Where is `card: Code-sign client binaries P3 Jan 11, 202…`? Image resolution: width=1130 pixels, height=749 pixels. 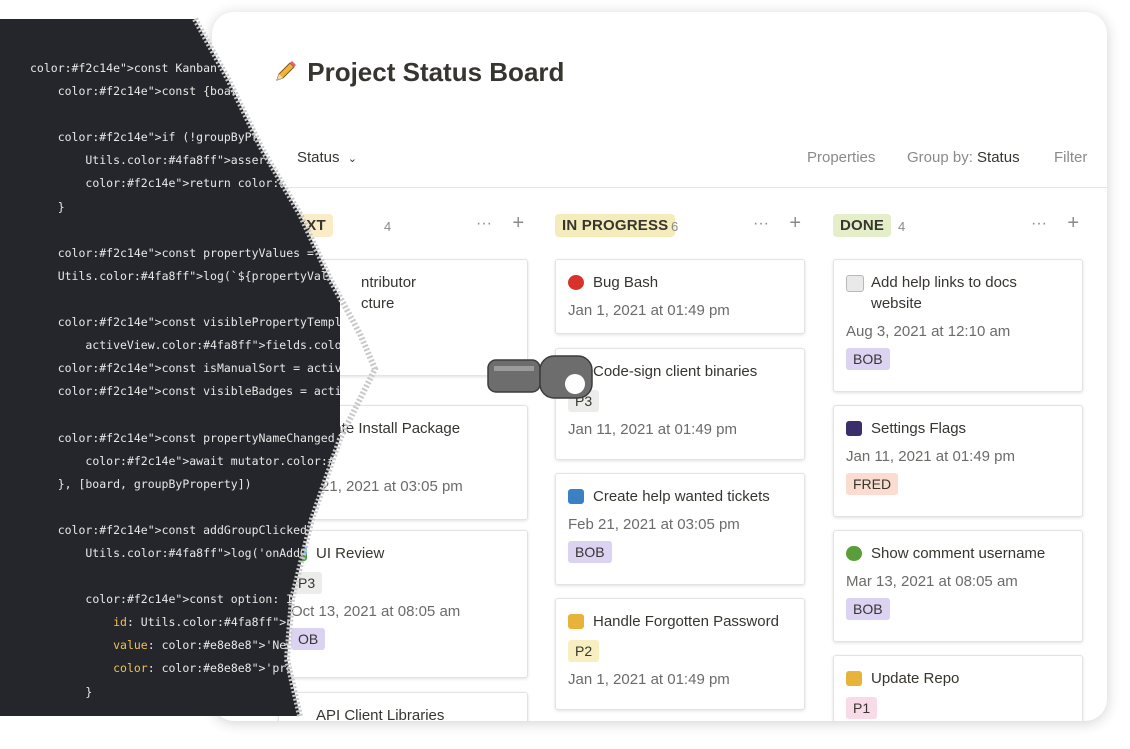
card: Code-sign client binaries P3 Jan 11, 202… is located at coordinates (680, 404).